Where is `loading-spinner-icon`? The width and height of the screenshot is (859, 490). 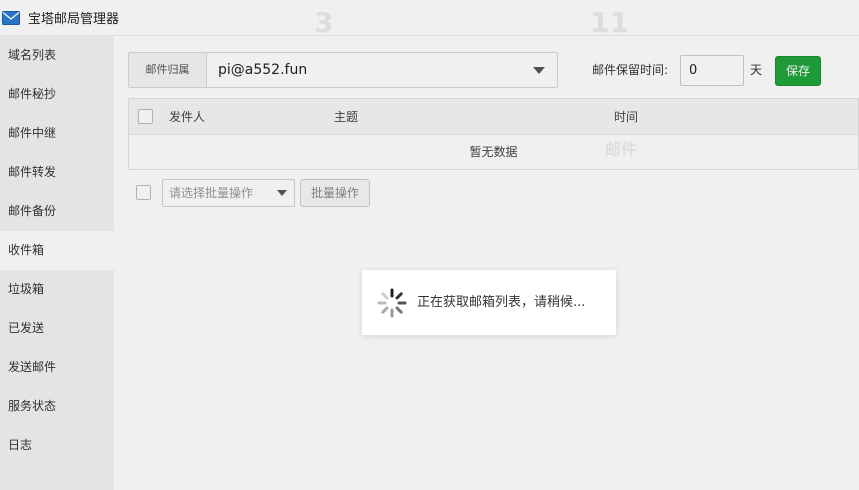
loading-spinner-icon is located at coordinates (392, 303).